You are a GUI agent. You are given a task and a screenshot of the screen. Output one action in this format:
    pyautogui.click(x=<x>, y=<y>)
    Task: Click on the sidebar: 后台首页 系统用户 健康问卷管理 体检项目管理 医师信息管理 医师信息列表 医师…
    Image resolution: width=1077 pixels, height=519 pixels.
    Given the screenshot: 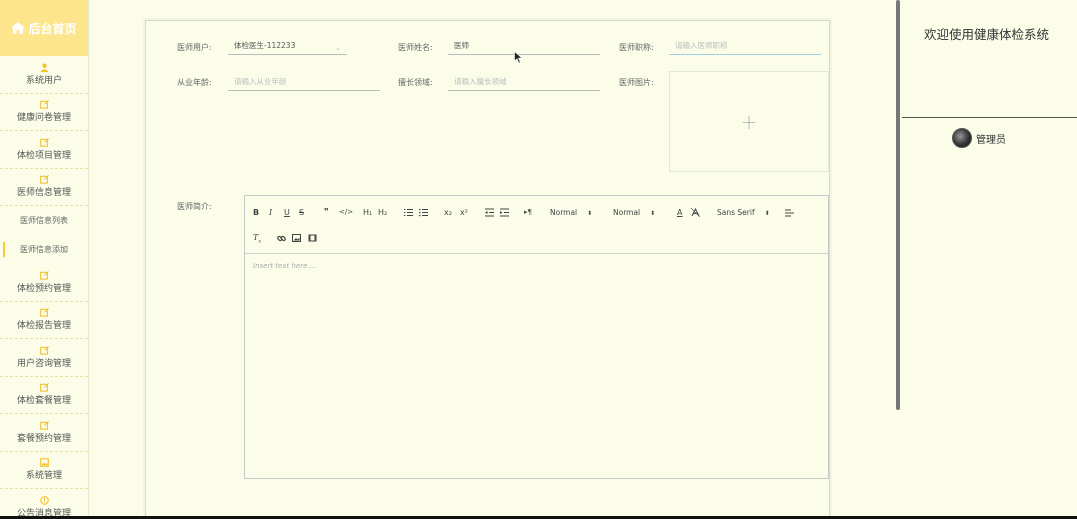 What is the action you would take?
    pyautogui.click(x=44, y=258)
    